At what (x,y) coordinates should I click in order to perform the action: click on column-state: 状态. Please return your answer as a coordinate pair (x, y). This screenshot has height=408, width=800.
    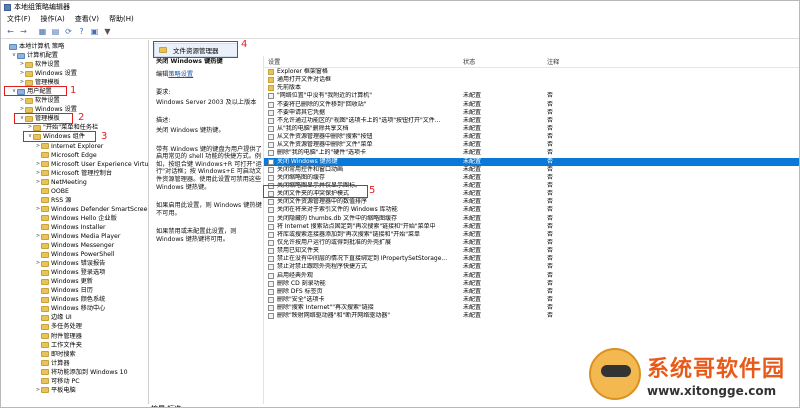
    Looking at the image, I should click on (502, 61).